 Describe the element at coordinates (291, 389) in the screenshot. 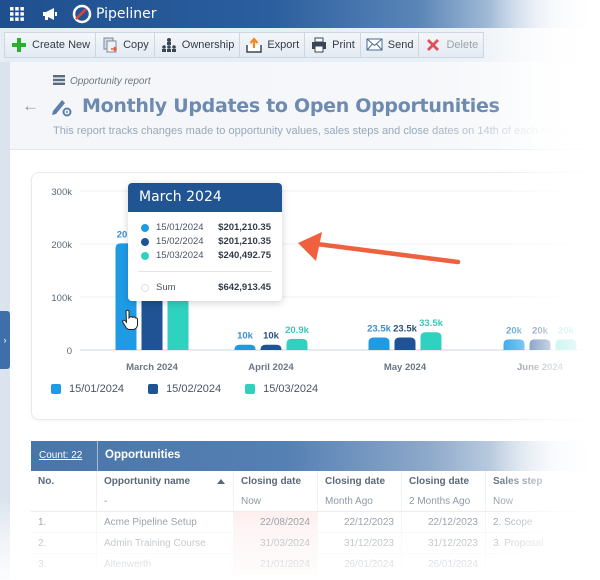

I see `legend-label: 15/03/2024` at that location.